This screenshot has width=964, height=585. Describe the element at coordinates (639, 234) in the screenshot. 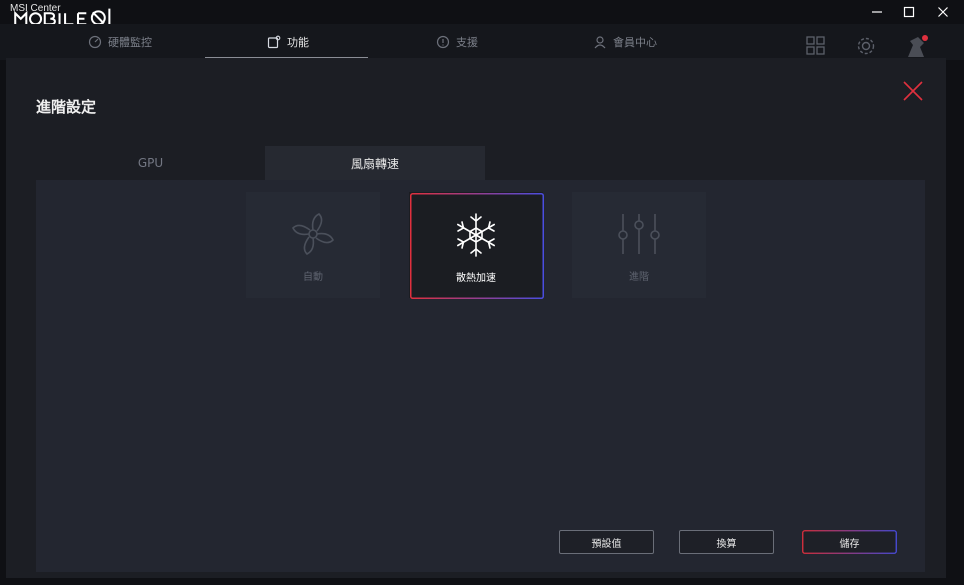

I see `sliders-icon` at that location.